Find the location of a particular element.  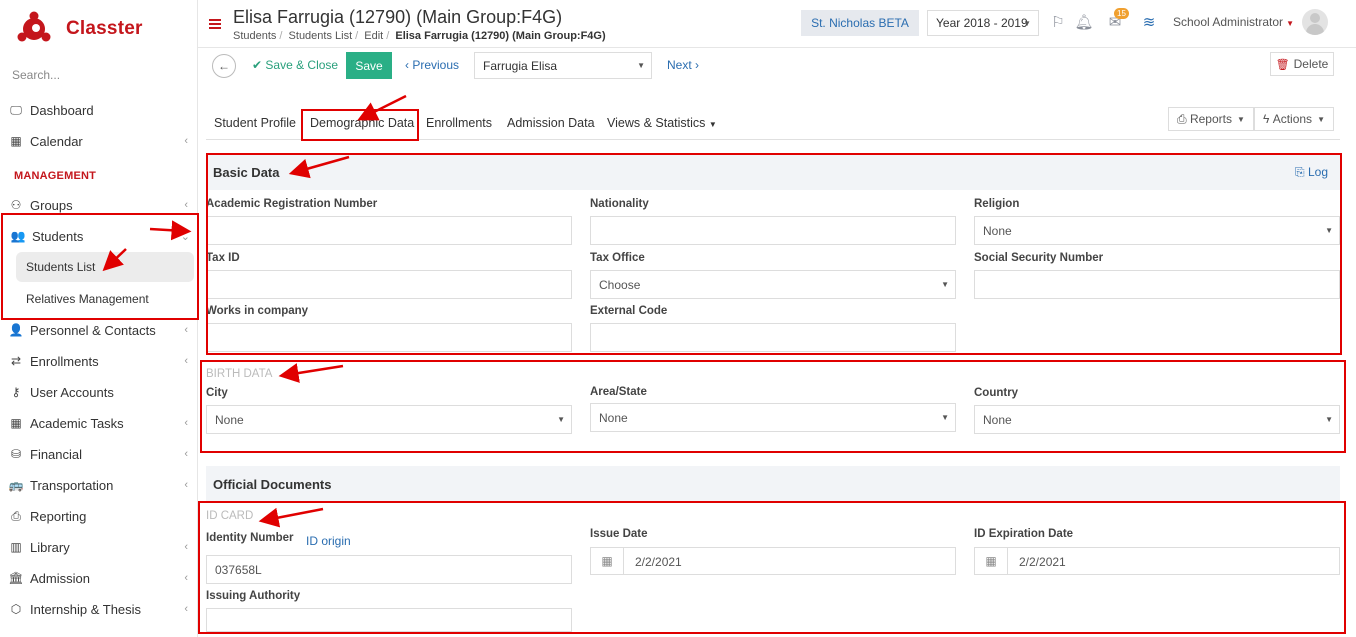

sidebar-item-transportation: 🚌 Transportation ‹ is located at coordinates (101, 485).